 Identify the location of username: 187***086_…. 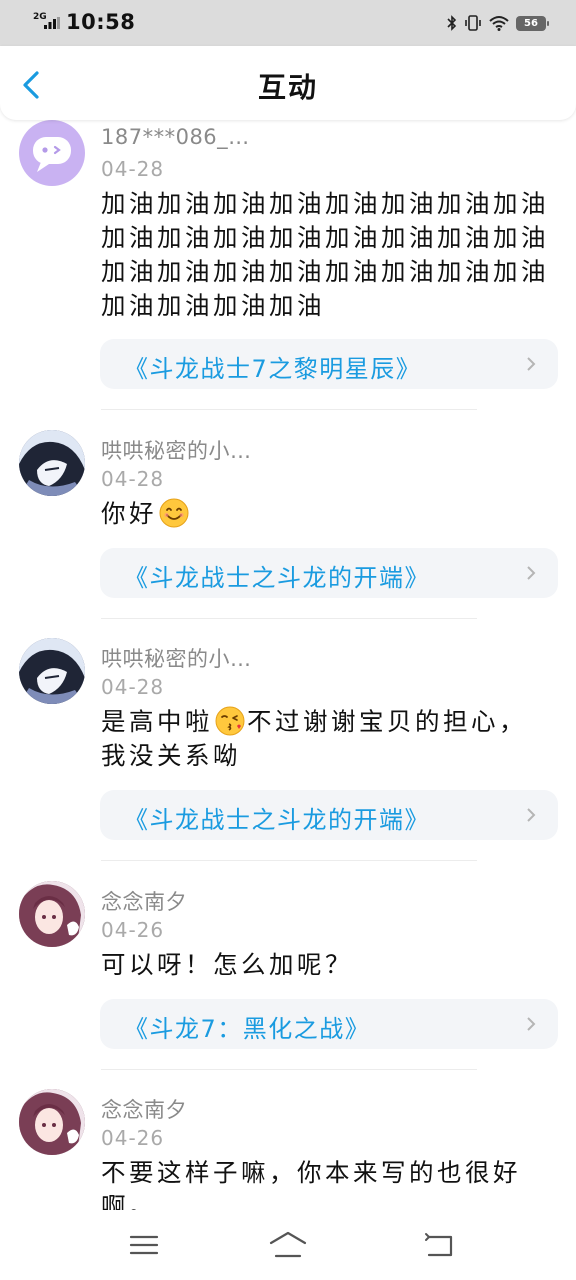
(175, 137).